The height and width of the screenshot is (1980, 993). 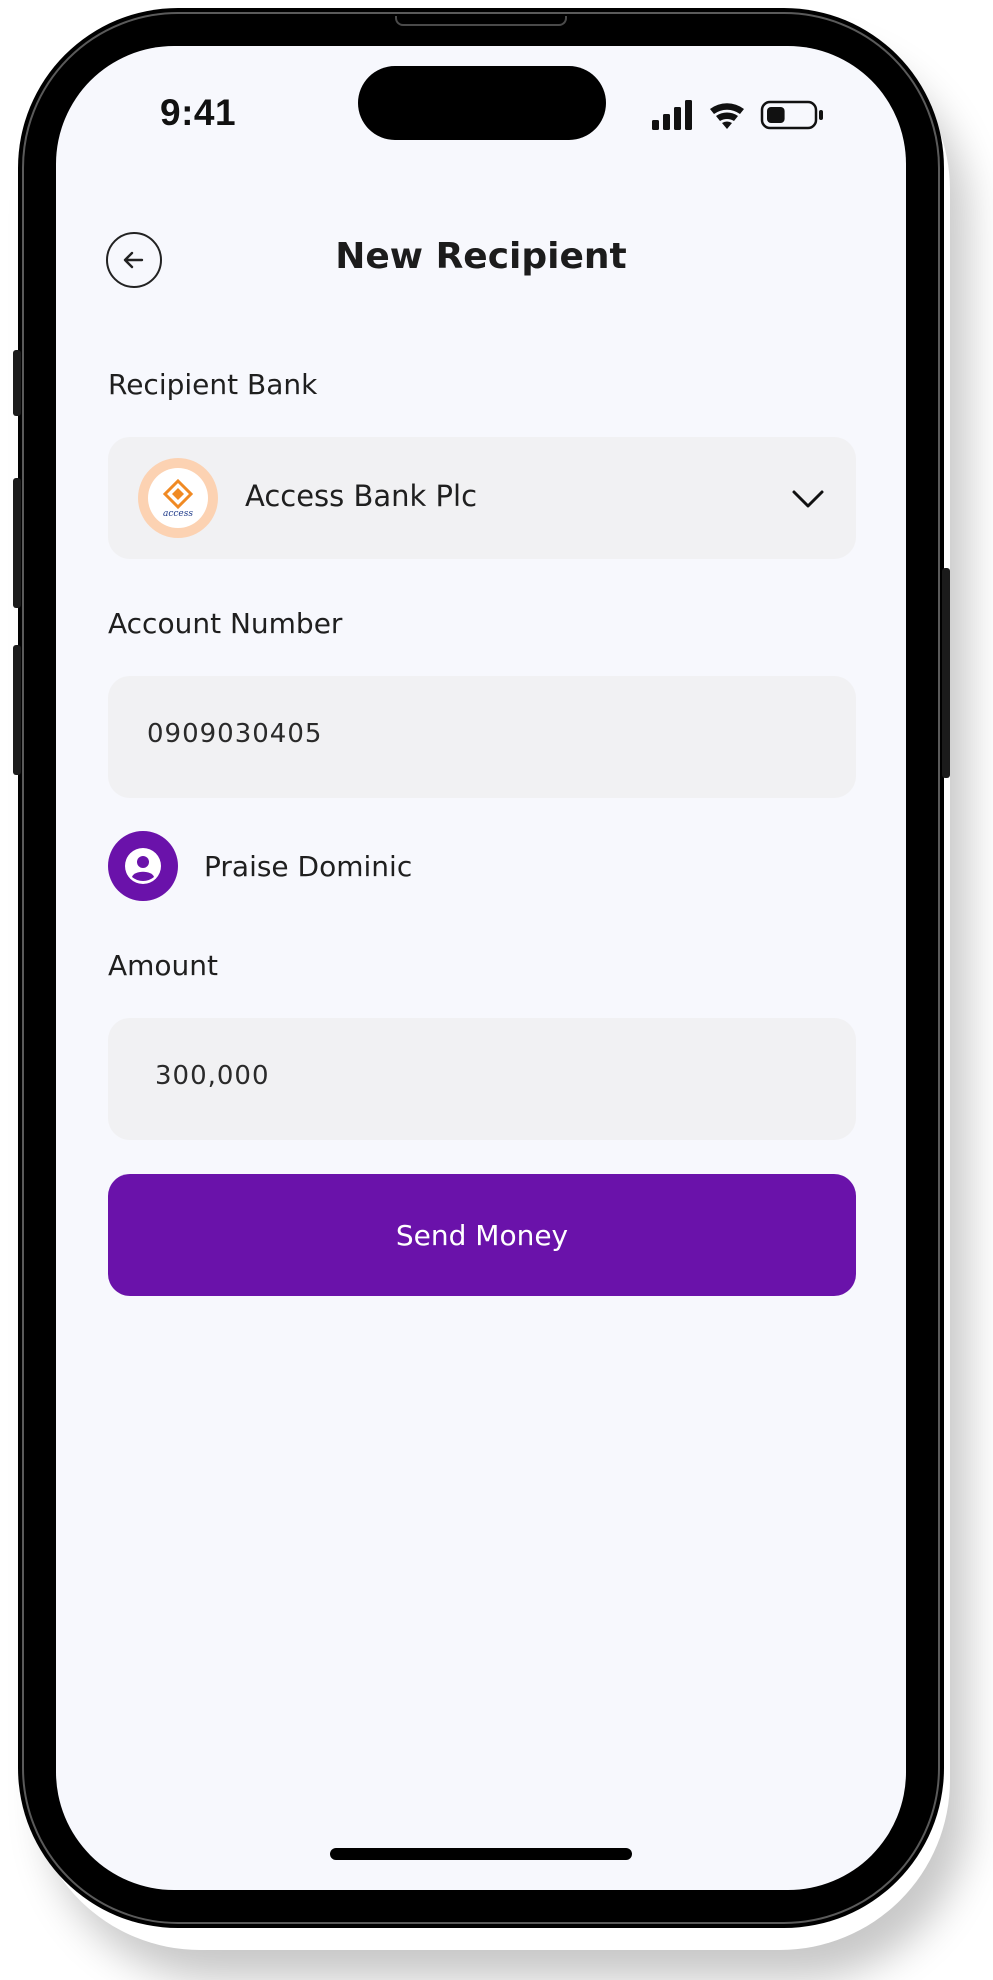 What do you see at coordinates (808, 499) in the screenshot?
I see `chevron-down-icon` at bounding box center [808, 499].